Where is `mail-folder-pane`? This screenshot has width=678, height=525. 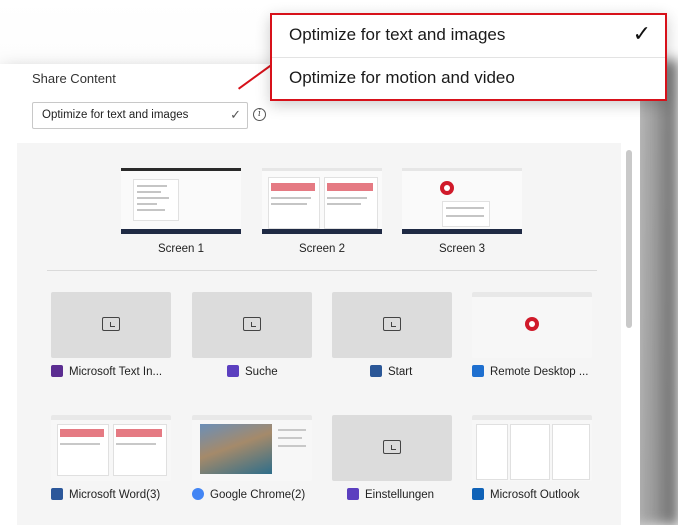 mail-folder-pane is located at coordinates (492, 452).